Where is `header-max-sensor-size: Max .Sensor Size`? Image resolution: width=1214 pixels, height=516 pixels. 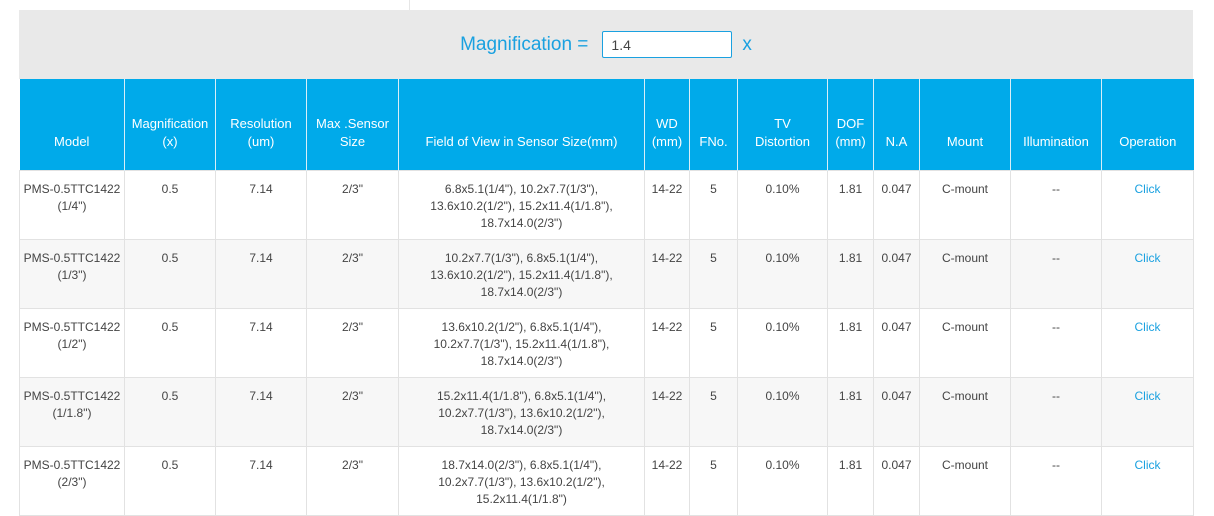 header-max-sensor-size: Max .Sensor Size is located at coordinates (352, 125).